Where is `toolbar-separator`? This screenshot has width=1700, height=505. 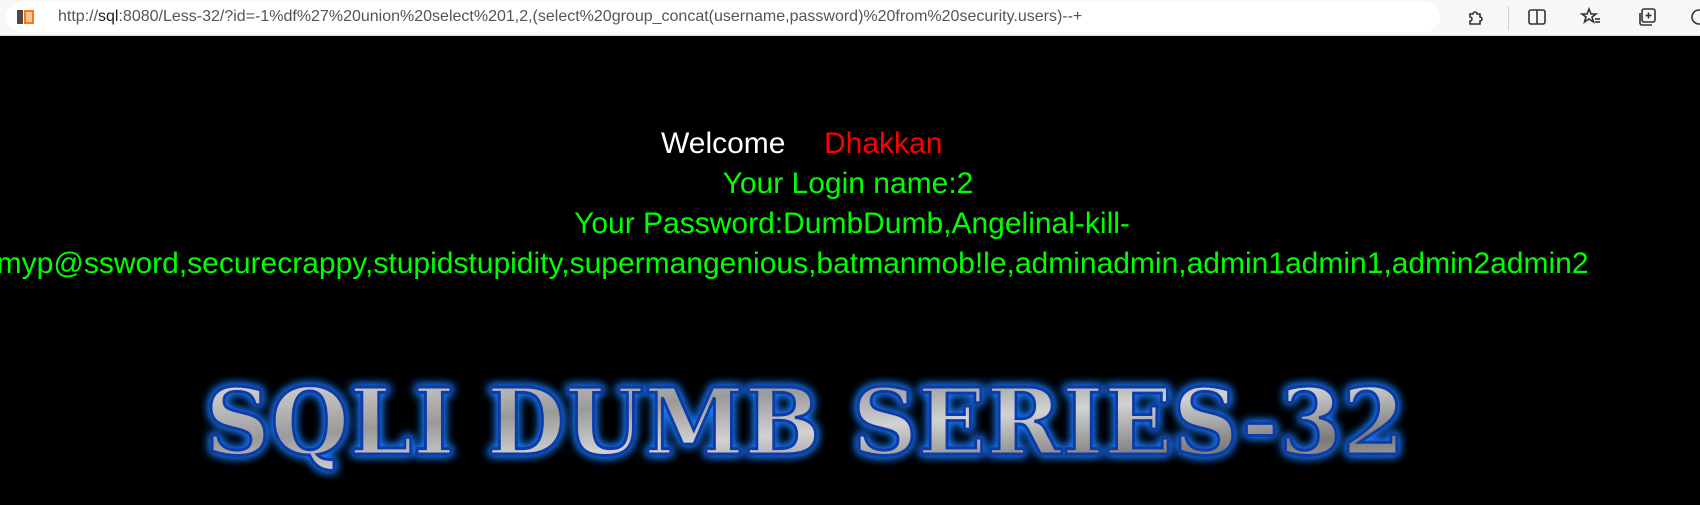
toolbar-separator is located at coordinates (1508, 18).